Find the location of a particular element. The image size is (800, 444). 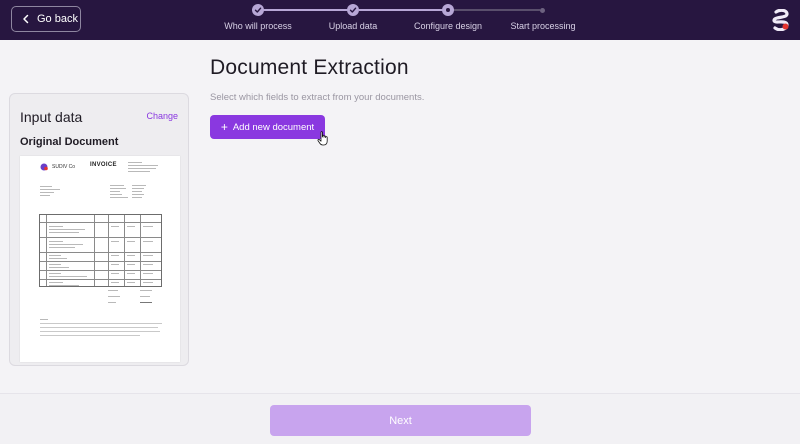

hand-pointer-icon is located at coordinates (322, 138).